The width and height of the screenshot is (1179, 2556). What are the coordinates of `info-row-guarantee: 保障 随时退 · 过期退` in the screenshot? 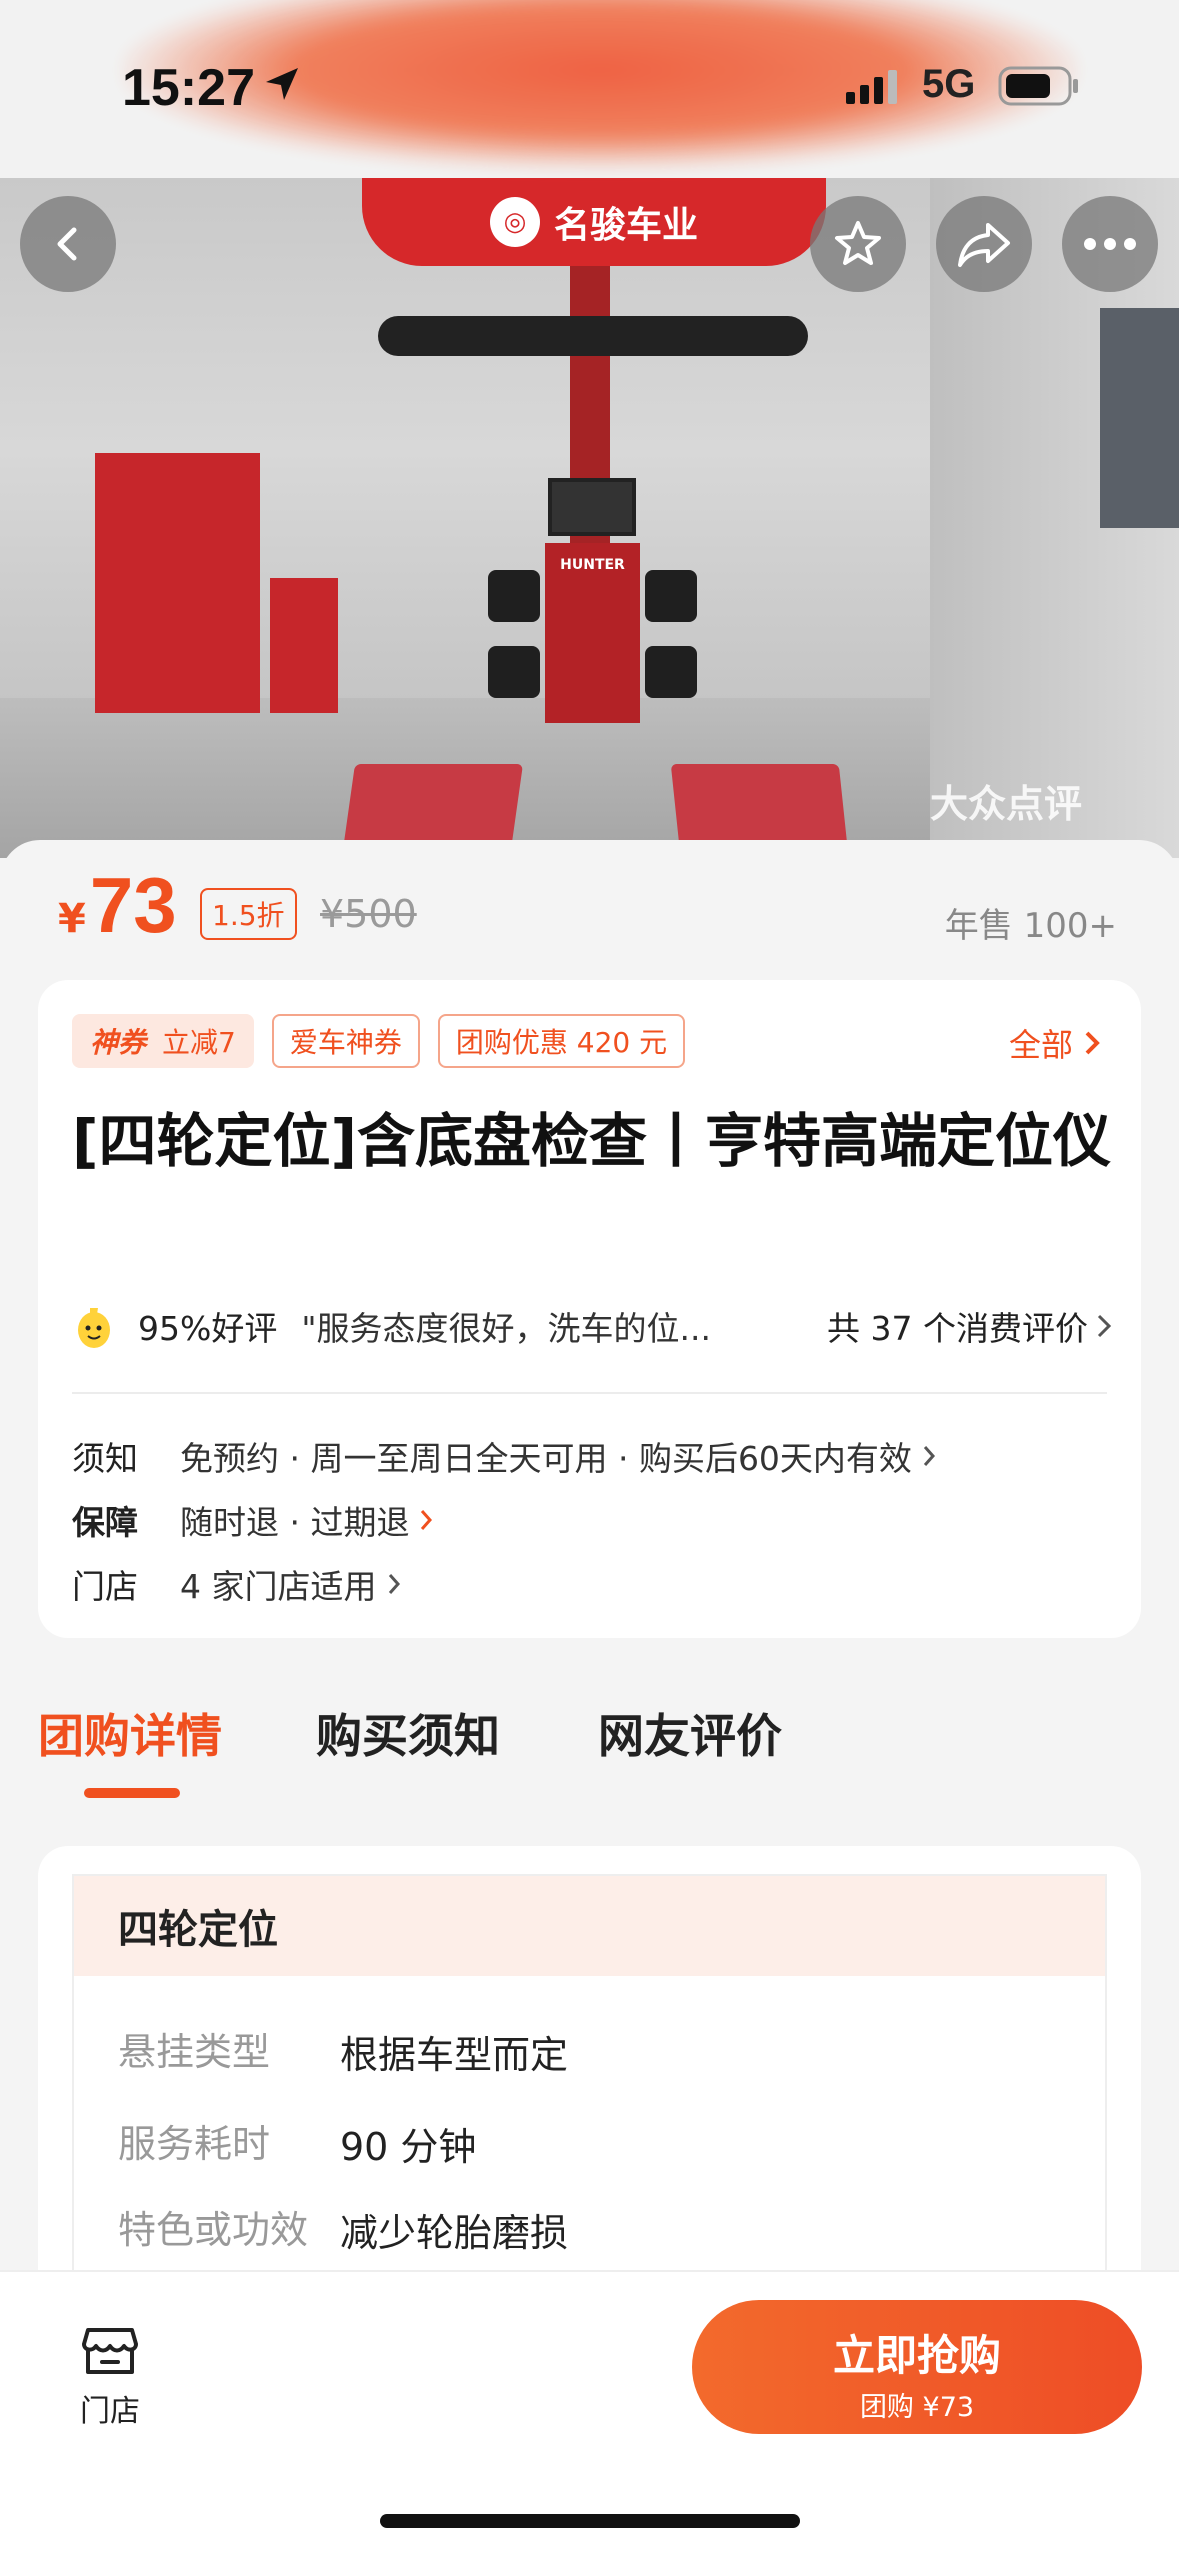 It's located at (252, 1520).